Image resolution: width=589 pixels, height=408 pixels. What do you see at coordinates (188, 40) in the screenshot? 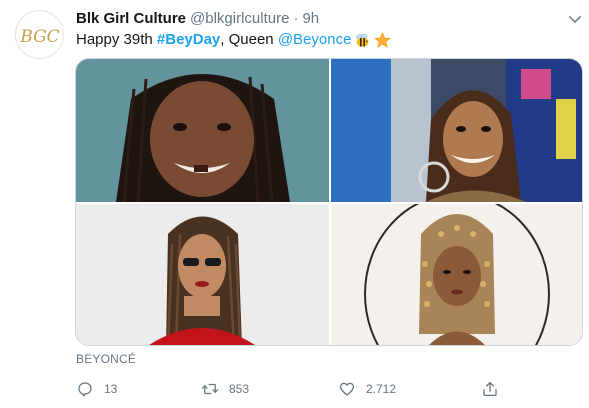
I see `hashtag-link: #BeyDay` at bounding box center [188, 40].